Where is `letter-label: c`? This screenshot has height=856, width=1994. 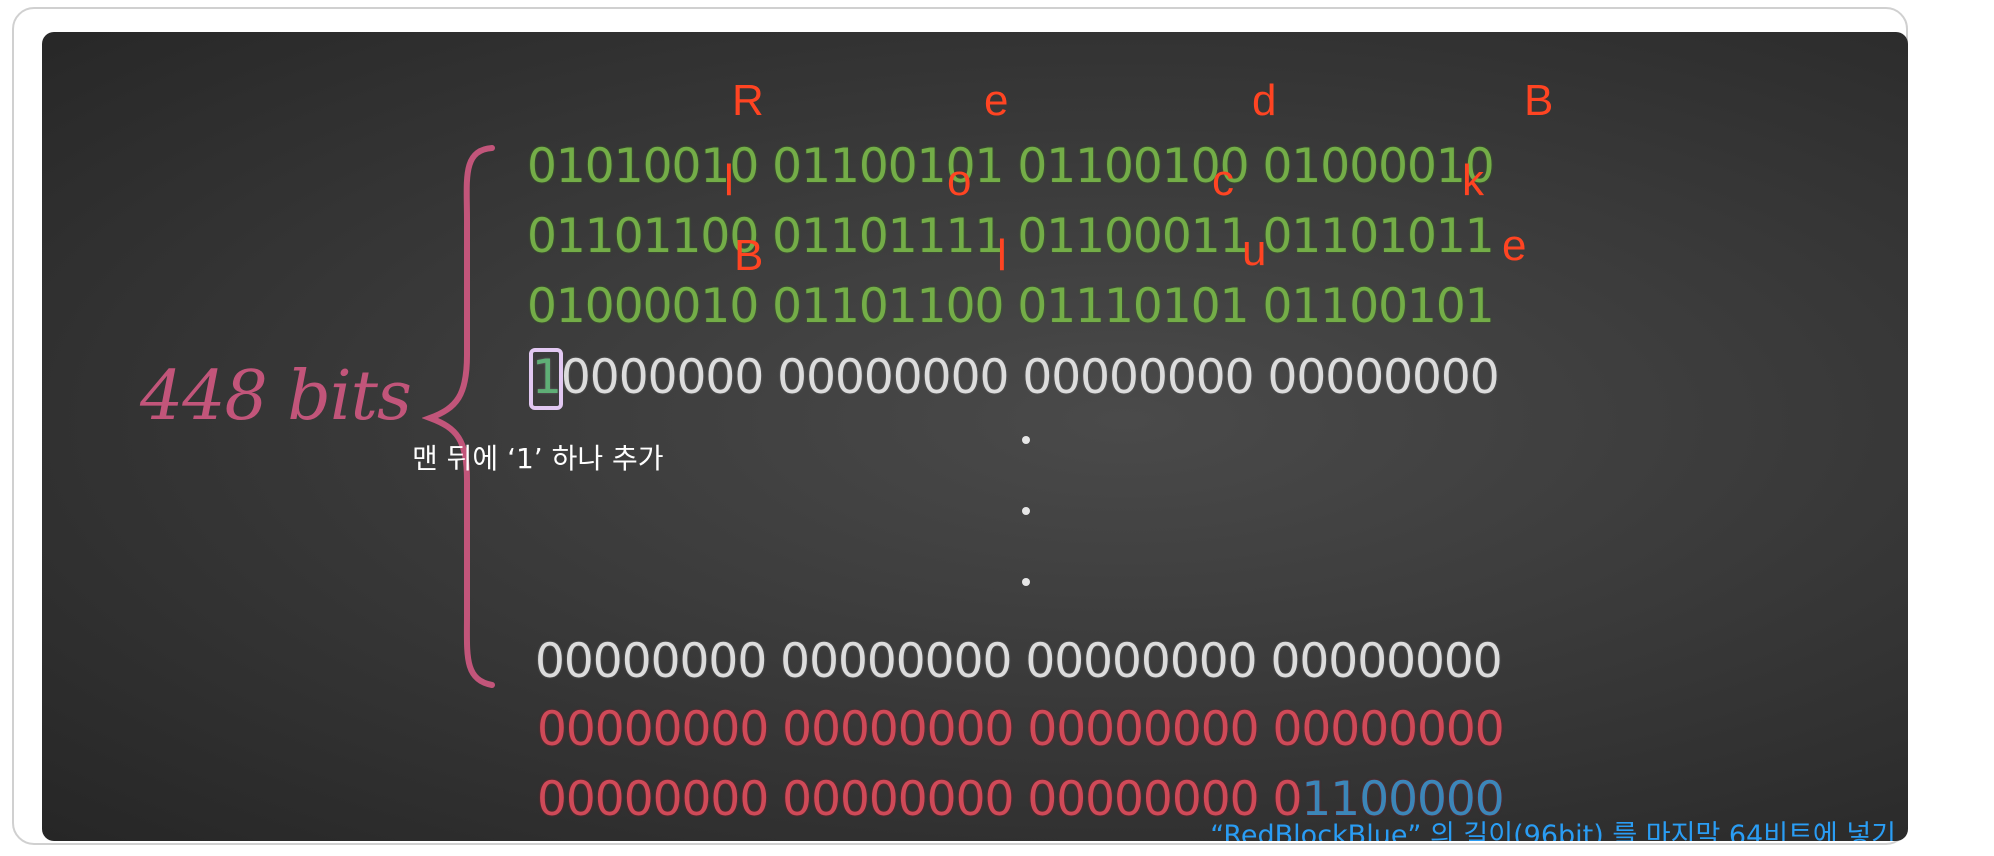 letter-label: c is located at coordinates (1223, 180).